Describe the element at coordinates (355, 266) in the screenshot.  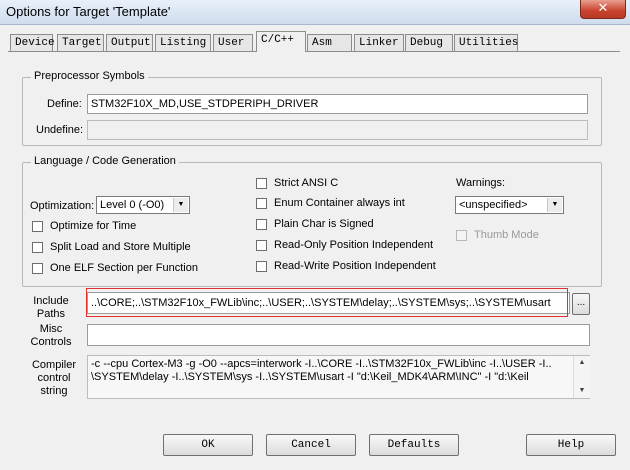
I see `rw-position-label: Read-Write Position Independent` at that location.